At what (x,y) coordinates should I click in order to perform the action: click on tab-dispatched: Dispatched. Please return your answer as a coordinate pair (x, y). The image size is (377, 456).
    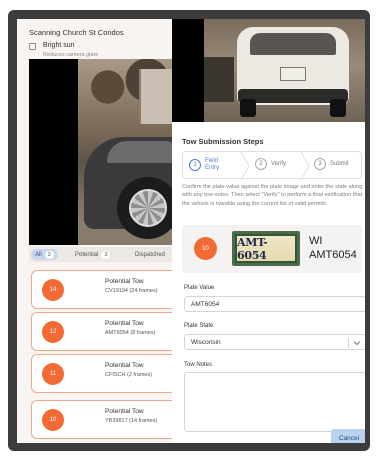
    Looking at the image, I should click on (150, 254).